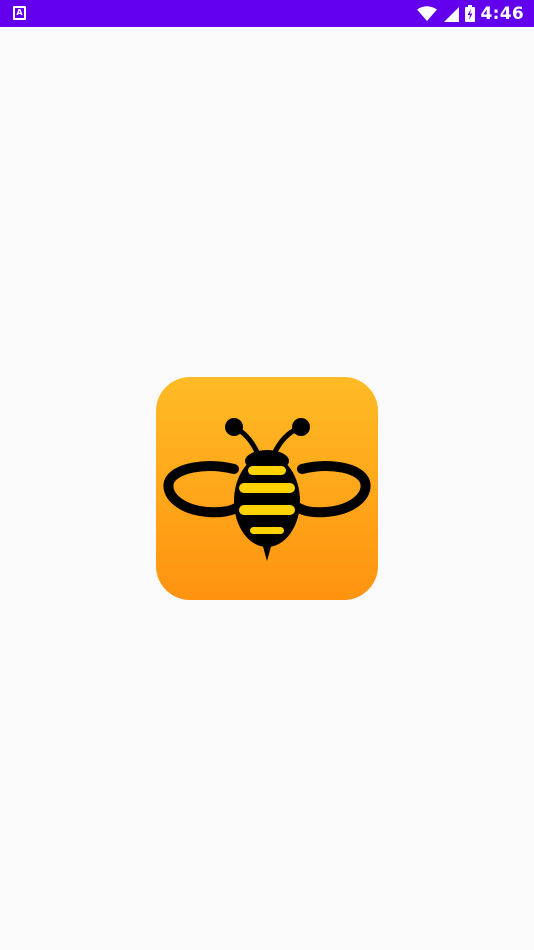  I want to click on status-icons: 4:46, so click(470, 13).